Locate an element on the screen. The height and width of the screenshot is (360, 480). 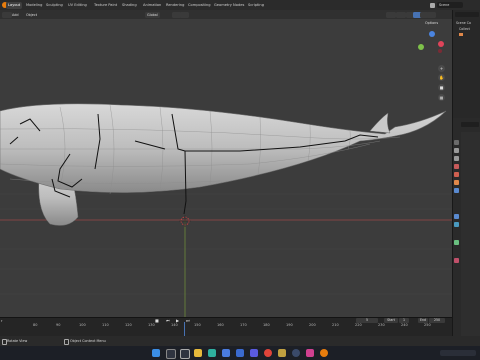
object-menu: Object is located at coordinates (31, 15).